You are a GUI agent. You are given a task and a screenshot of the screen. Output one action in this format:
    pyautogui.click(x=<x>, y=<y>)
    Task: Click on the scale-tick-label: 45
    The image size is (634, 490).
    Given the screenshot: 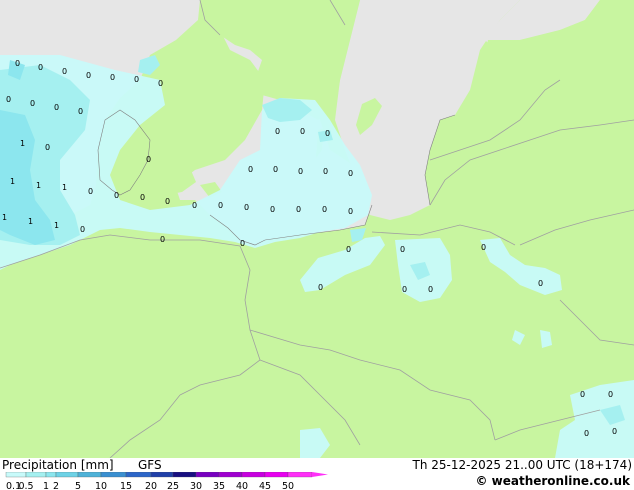 What is the action you would take?
    pyautogui.click(x=265, y=485)
    